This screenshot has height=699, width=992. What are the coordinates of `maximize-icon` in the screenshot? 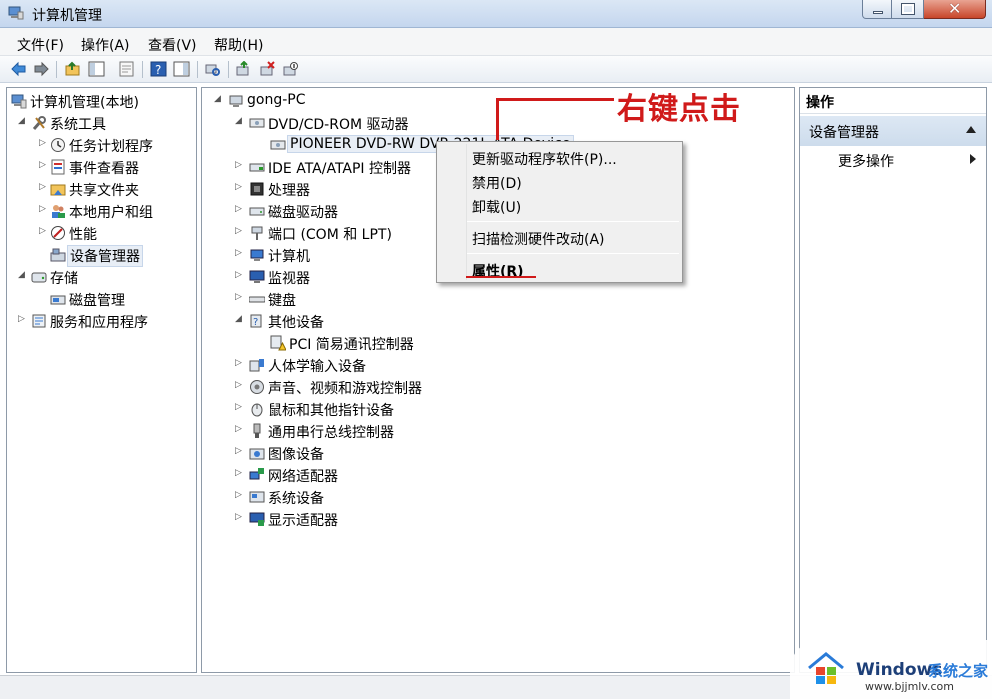 It's located at (908, 9).